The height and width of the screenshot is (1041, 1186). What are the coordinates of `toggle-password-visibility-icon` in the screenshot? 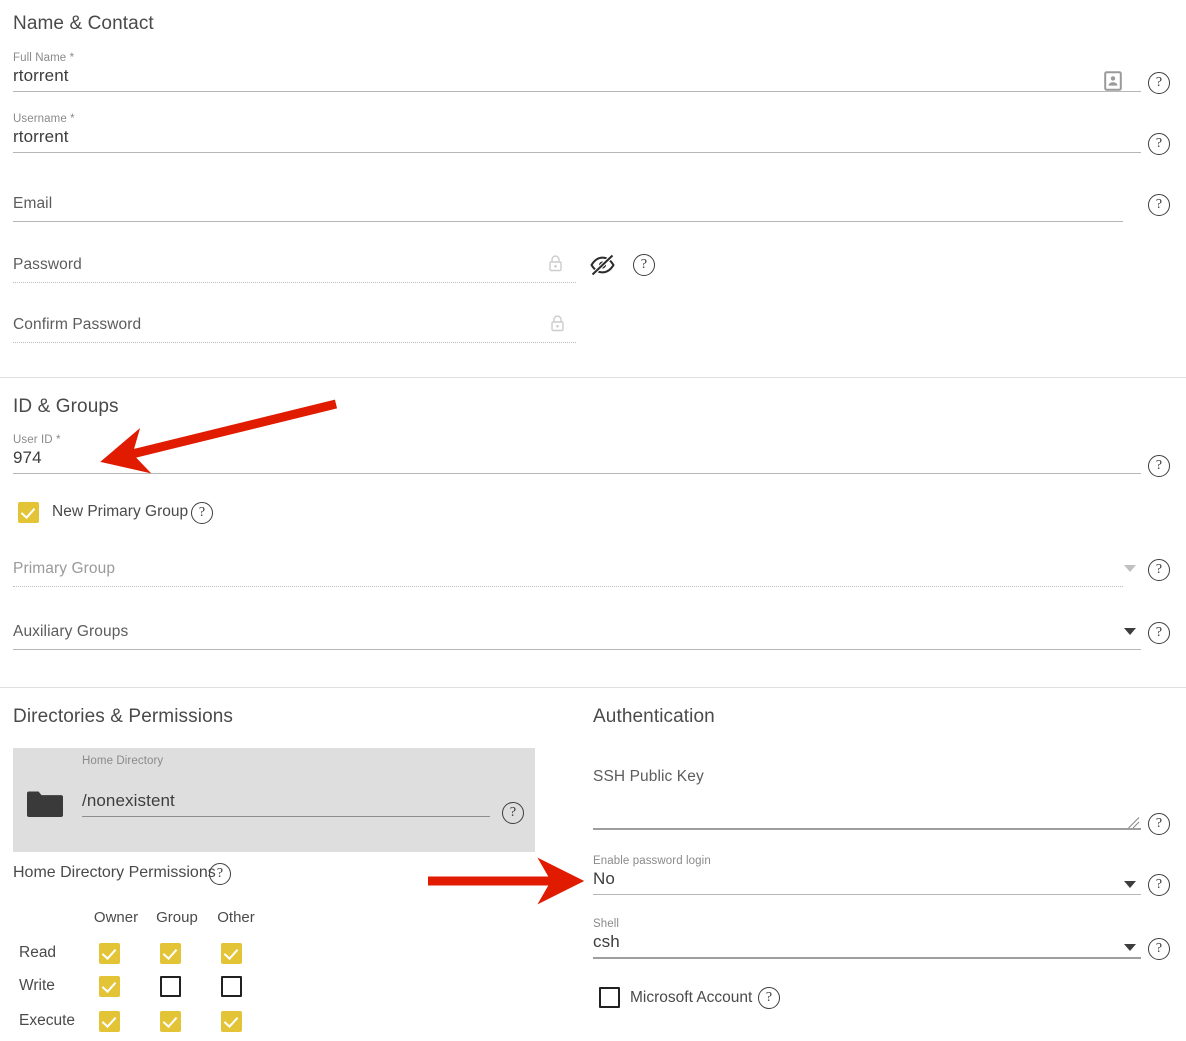 It's located at (602, 267).